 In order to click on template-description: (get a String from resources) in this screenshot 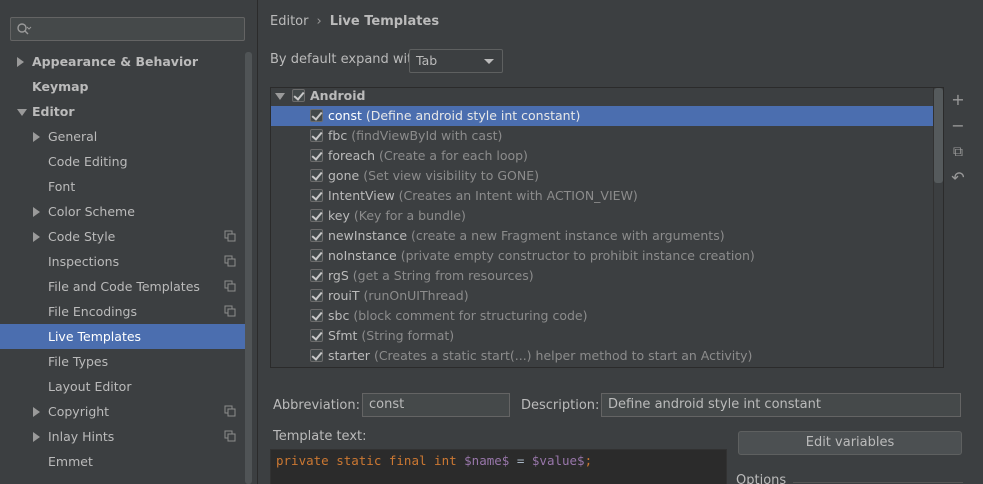, I will do `click(443, 275)`.